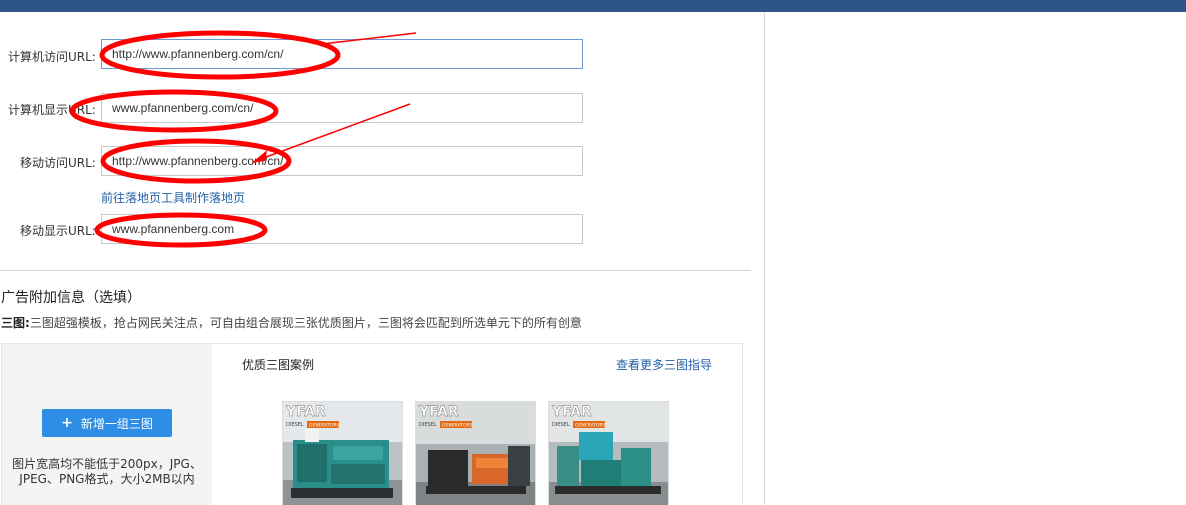  I want to click on landing-page-tool-link: 前往落地页工具制作落地页, so click(173, 197).